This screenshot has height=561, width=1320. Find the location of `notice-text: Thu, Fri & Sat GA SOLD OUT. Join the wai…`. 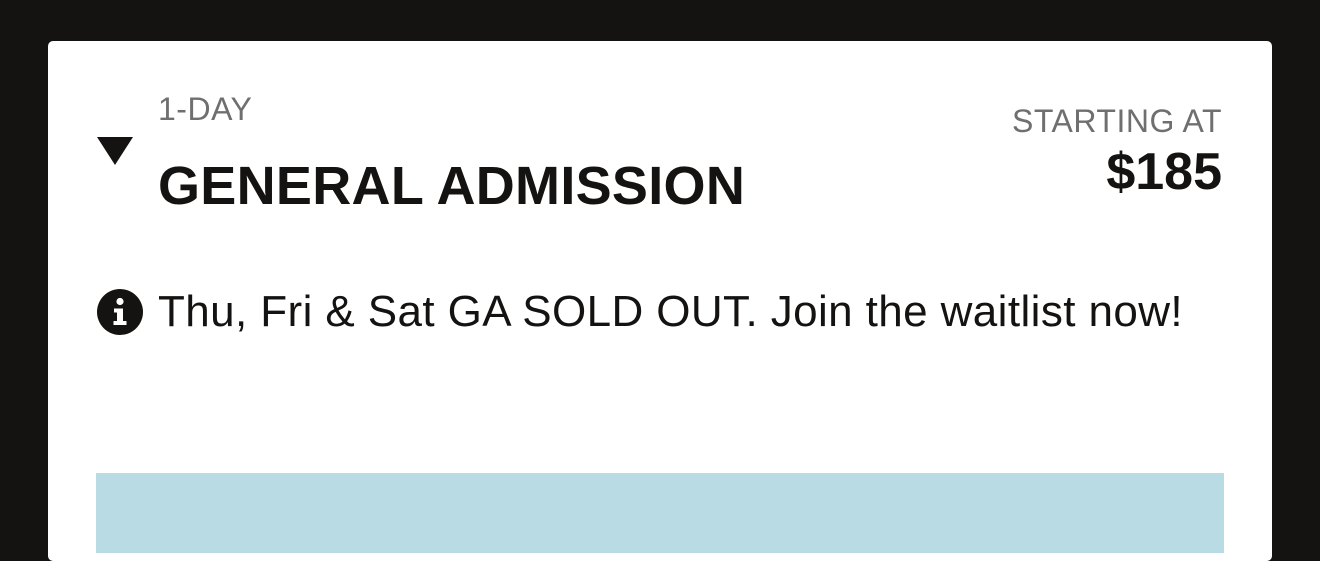

notice-text: Thu, Fri & Sat GA SOLD OUT. Join the wai… is located at coordinates (671, 311).